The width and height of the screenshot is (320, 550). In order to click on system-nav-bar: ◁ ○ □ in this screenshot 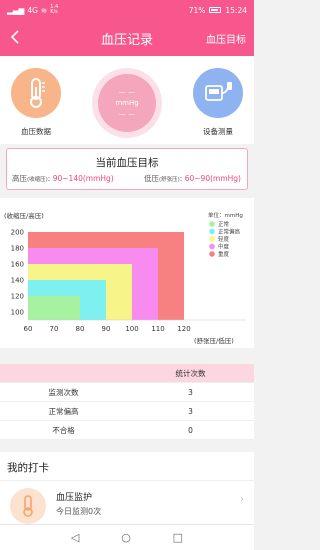, I will do `click(127, 537)`.